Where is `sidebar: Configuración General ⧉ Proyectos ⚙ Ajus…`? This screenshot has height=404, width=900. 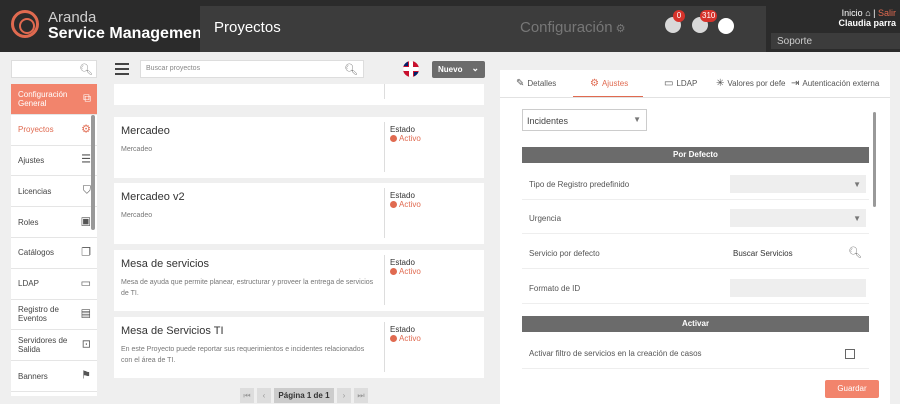 sidebar: Configuración General ⧉ Proyectos ⚙ Ajus… is located at coordinates (54, 240).